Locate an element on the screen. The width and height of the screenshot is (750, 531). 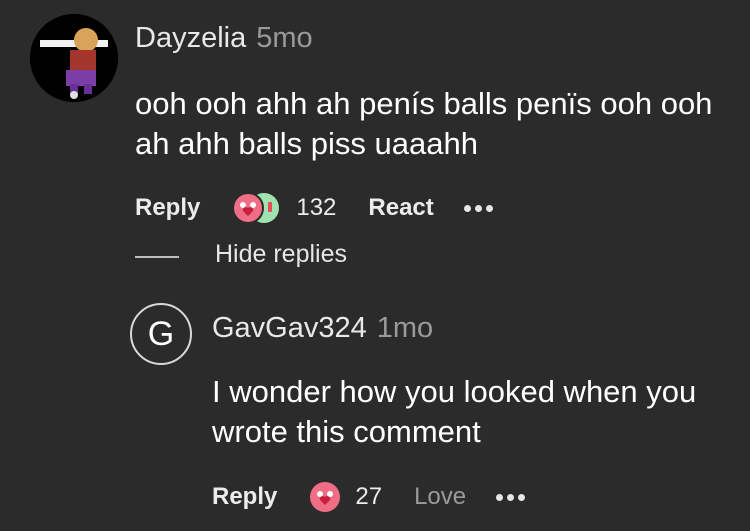
comment-header: Dayzelia 5mo is located at coordinates (224, 38).